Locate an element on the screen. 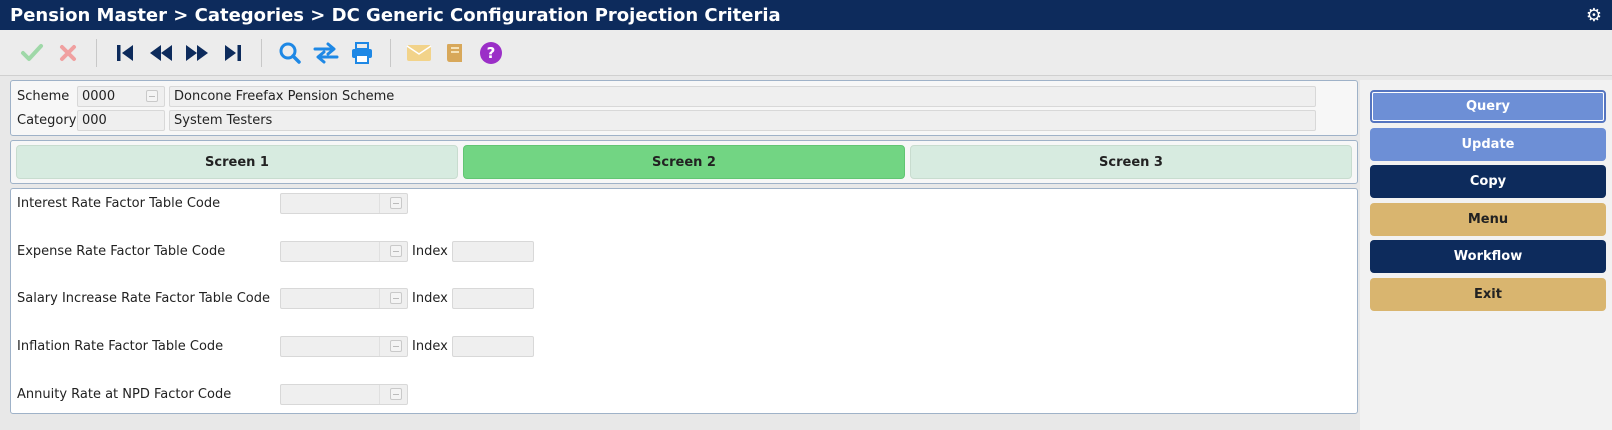 This screenshot has height=430, width=1612. toolbar: ? is located at coordinates (806, 53).